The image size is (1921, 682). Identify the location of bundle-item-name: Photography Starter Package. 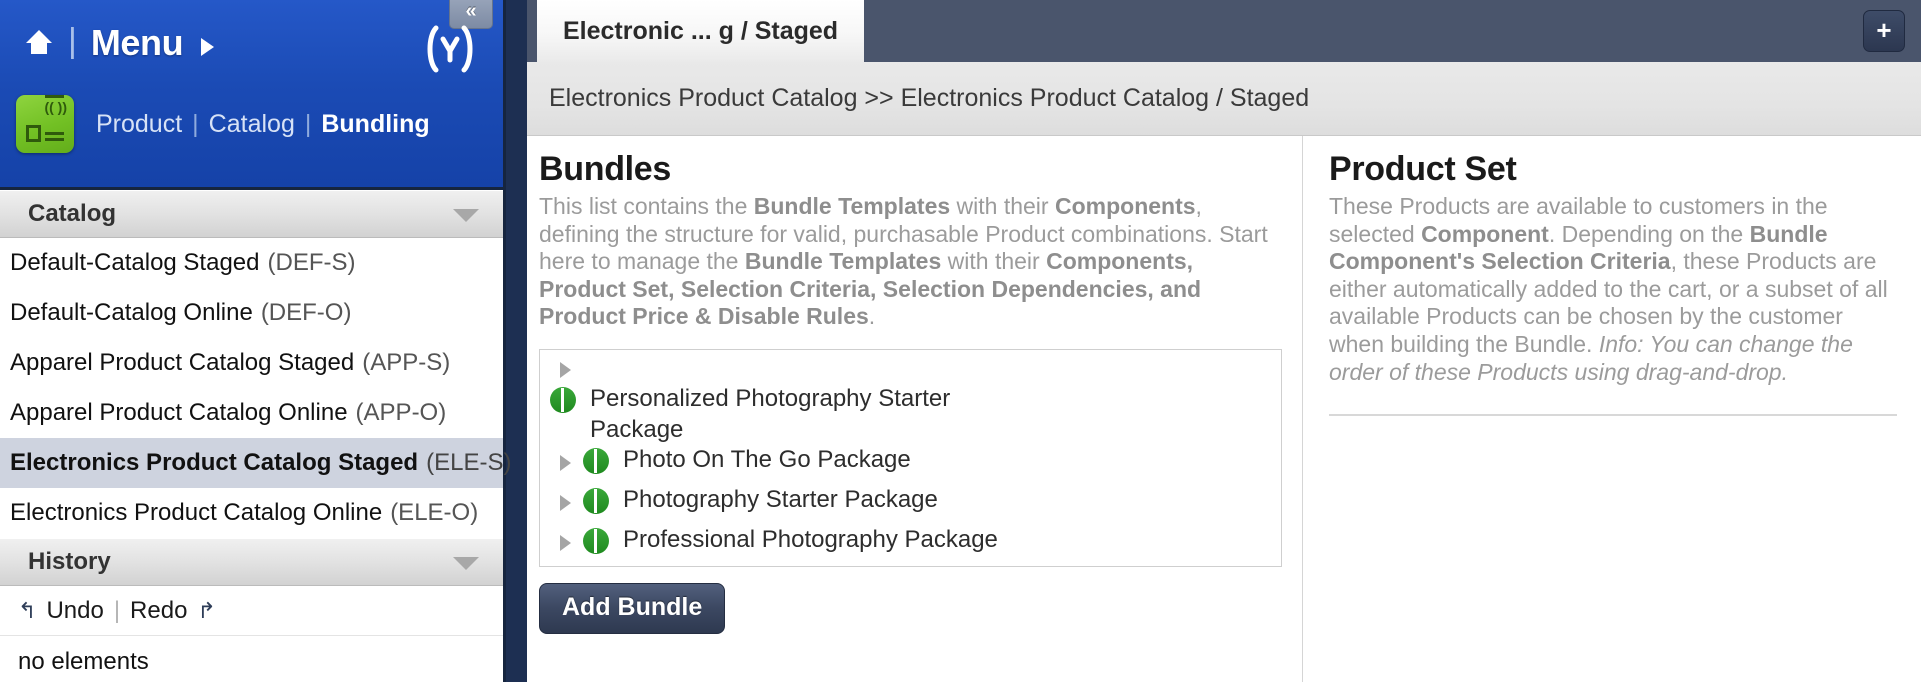
(780, 500).